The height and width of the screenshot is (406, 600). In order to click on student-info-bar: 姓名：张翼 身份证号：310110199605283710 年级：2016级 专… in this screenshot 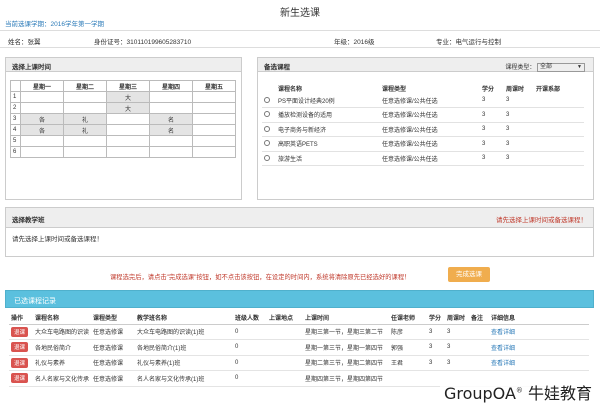, I will do `click(300, 39)`.